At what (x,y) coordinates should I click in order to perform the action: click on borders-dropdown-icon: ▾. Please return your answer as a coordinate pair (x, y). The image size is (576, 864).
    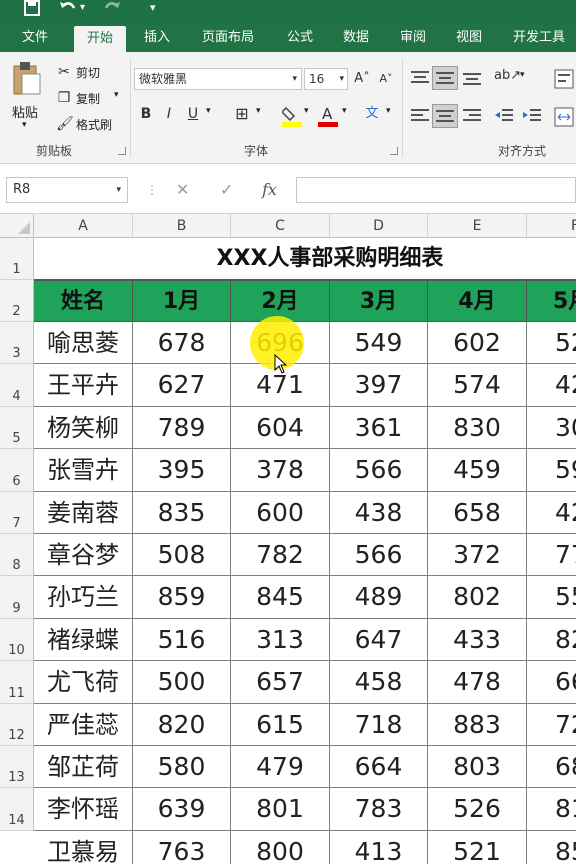
    Looking at the image, I should click on (258, 111).